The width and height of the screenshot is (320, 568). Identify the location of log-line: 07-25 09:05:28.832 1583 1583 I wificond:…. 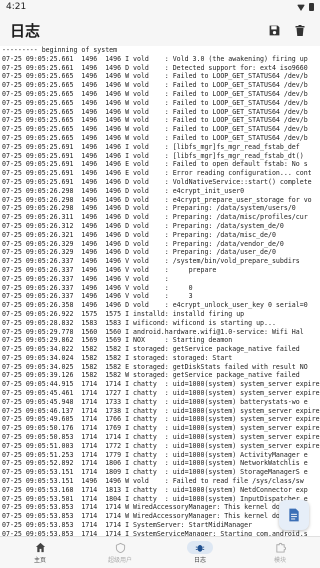
(139, 322).